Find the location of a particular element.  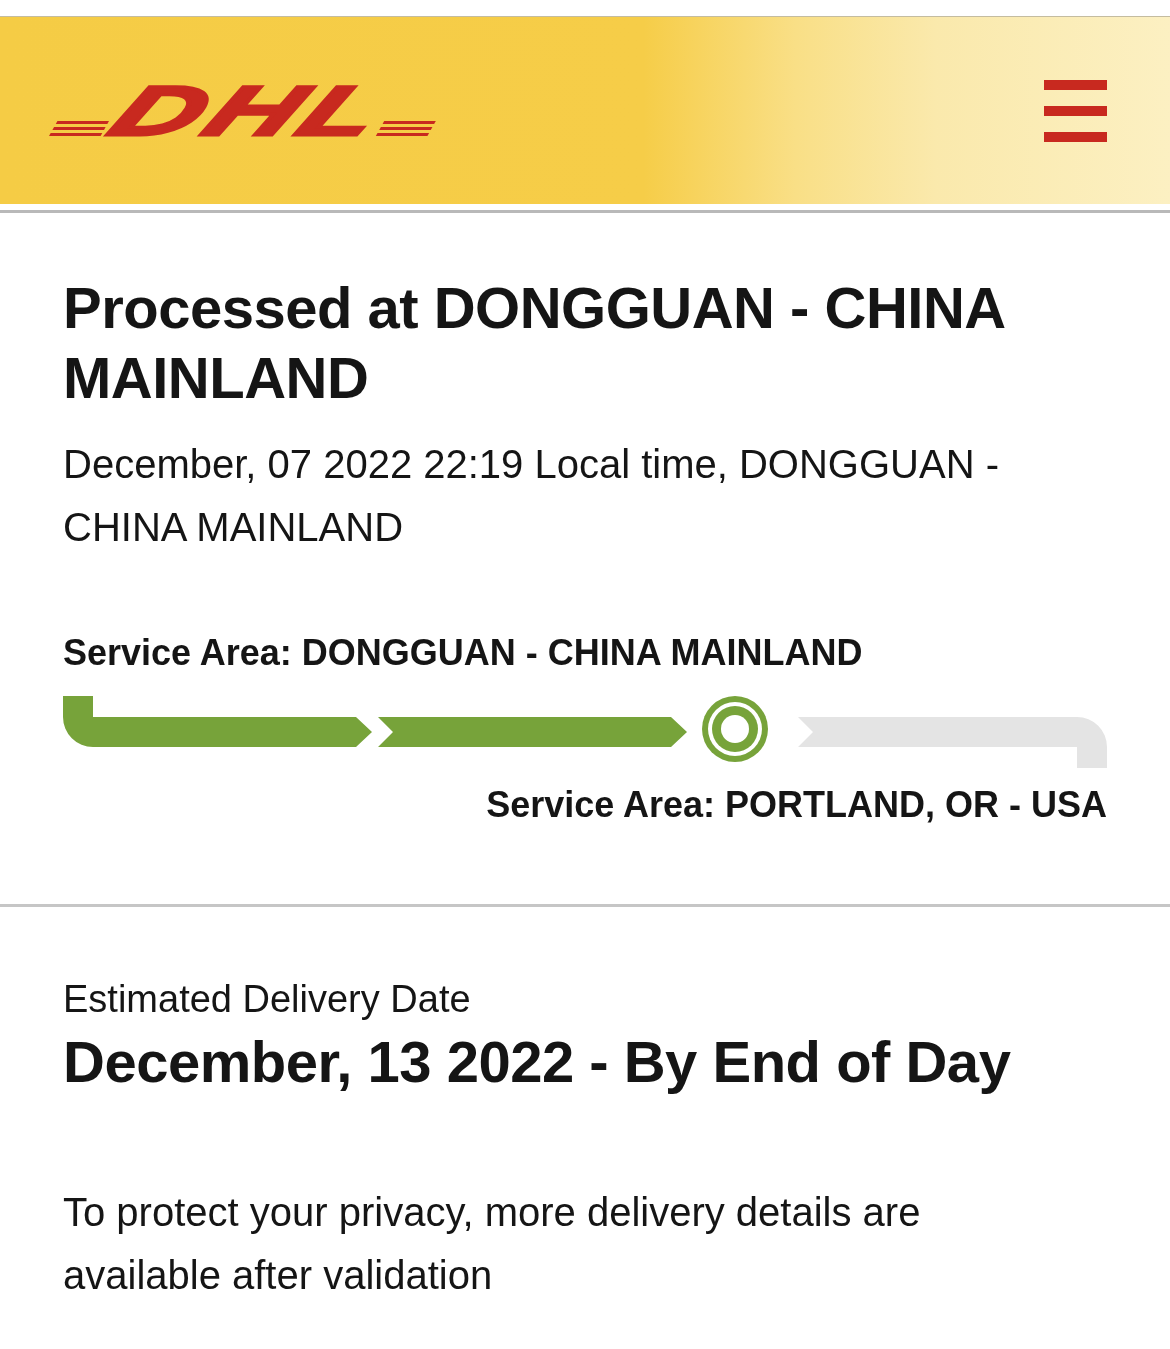

menu-button is located at coordinates (1075, 110).